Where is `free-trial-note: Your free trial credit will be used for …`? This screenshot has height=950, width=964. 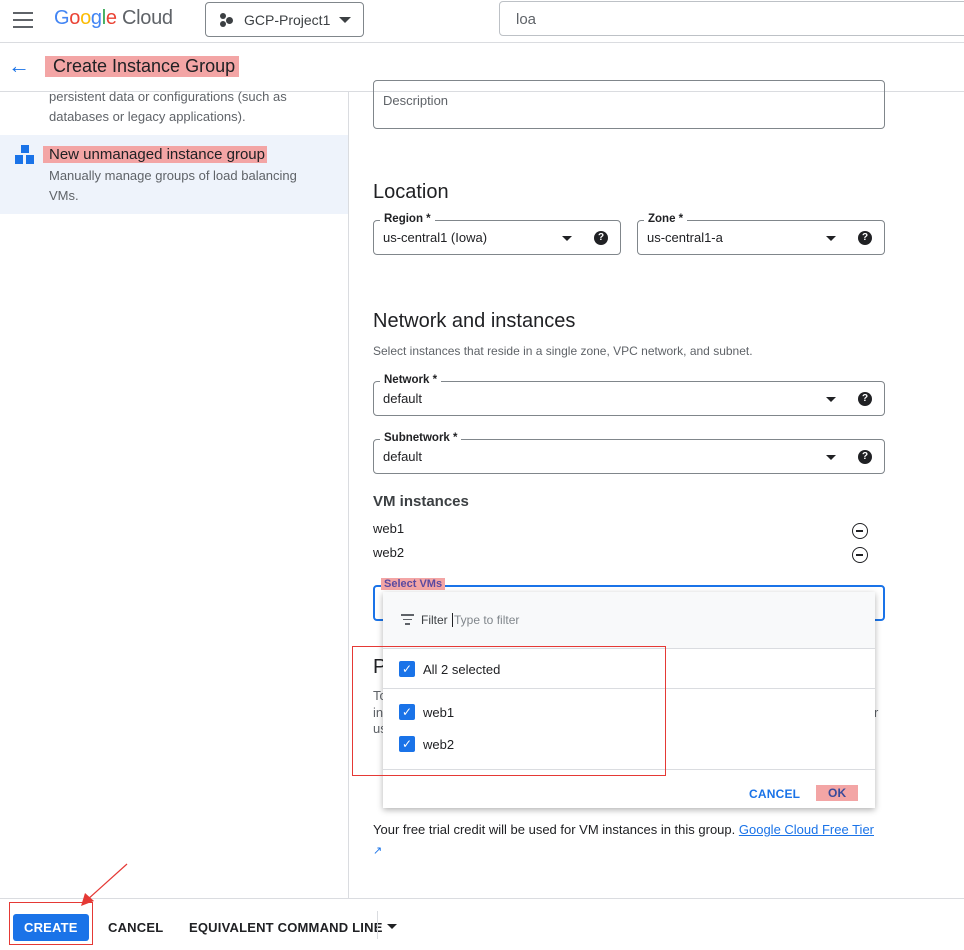
free-trial-note: Your free trial credit will be used for … is located at coordinates (628, 840).